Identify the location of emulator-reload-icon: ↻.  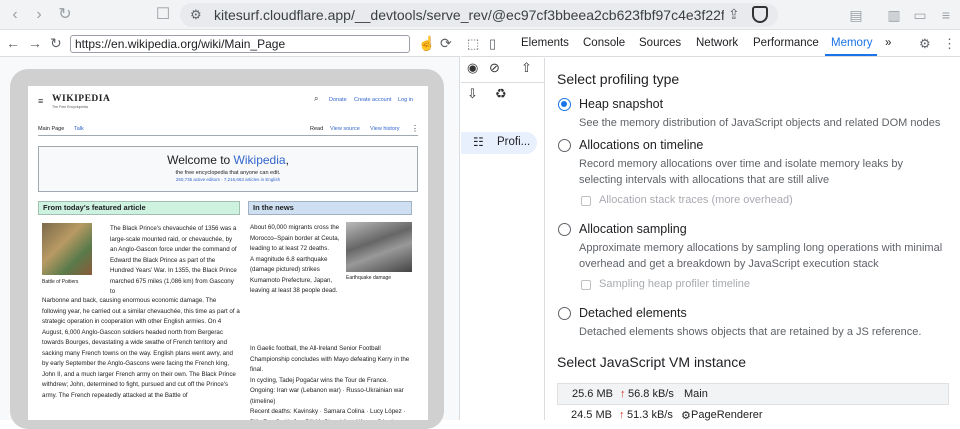
(56, 43).